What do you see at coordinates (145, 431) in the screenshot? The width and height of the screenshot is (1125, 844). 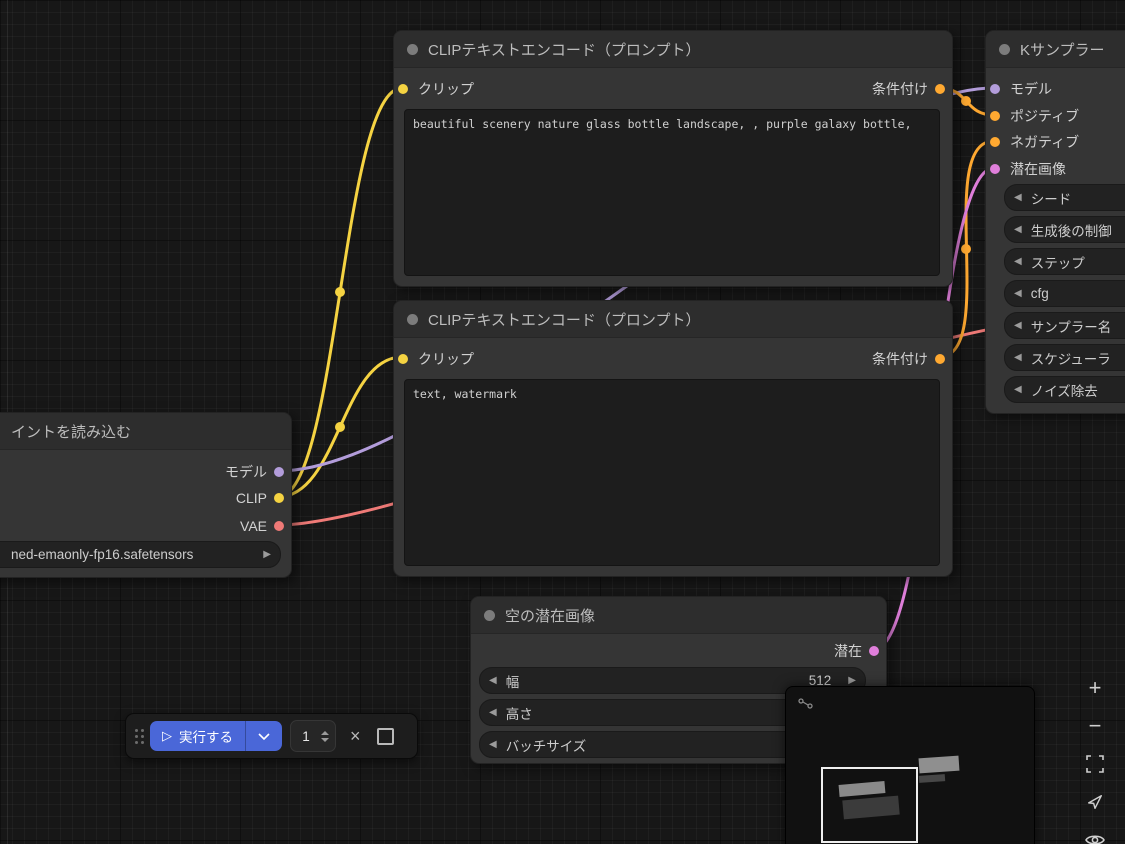 I see `node-title-bar: イントを読み込む` at bounding box center [145, 431].